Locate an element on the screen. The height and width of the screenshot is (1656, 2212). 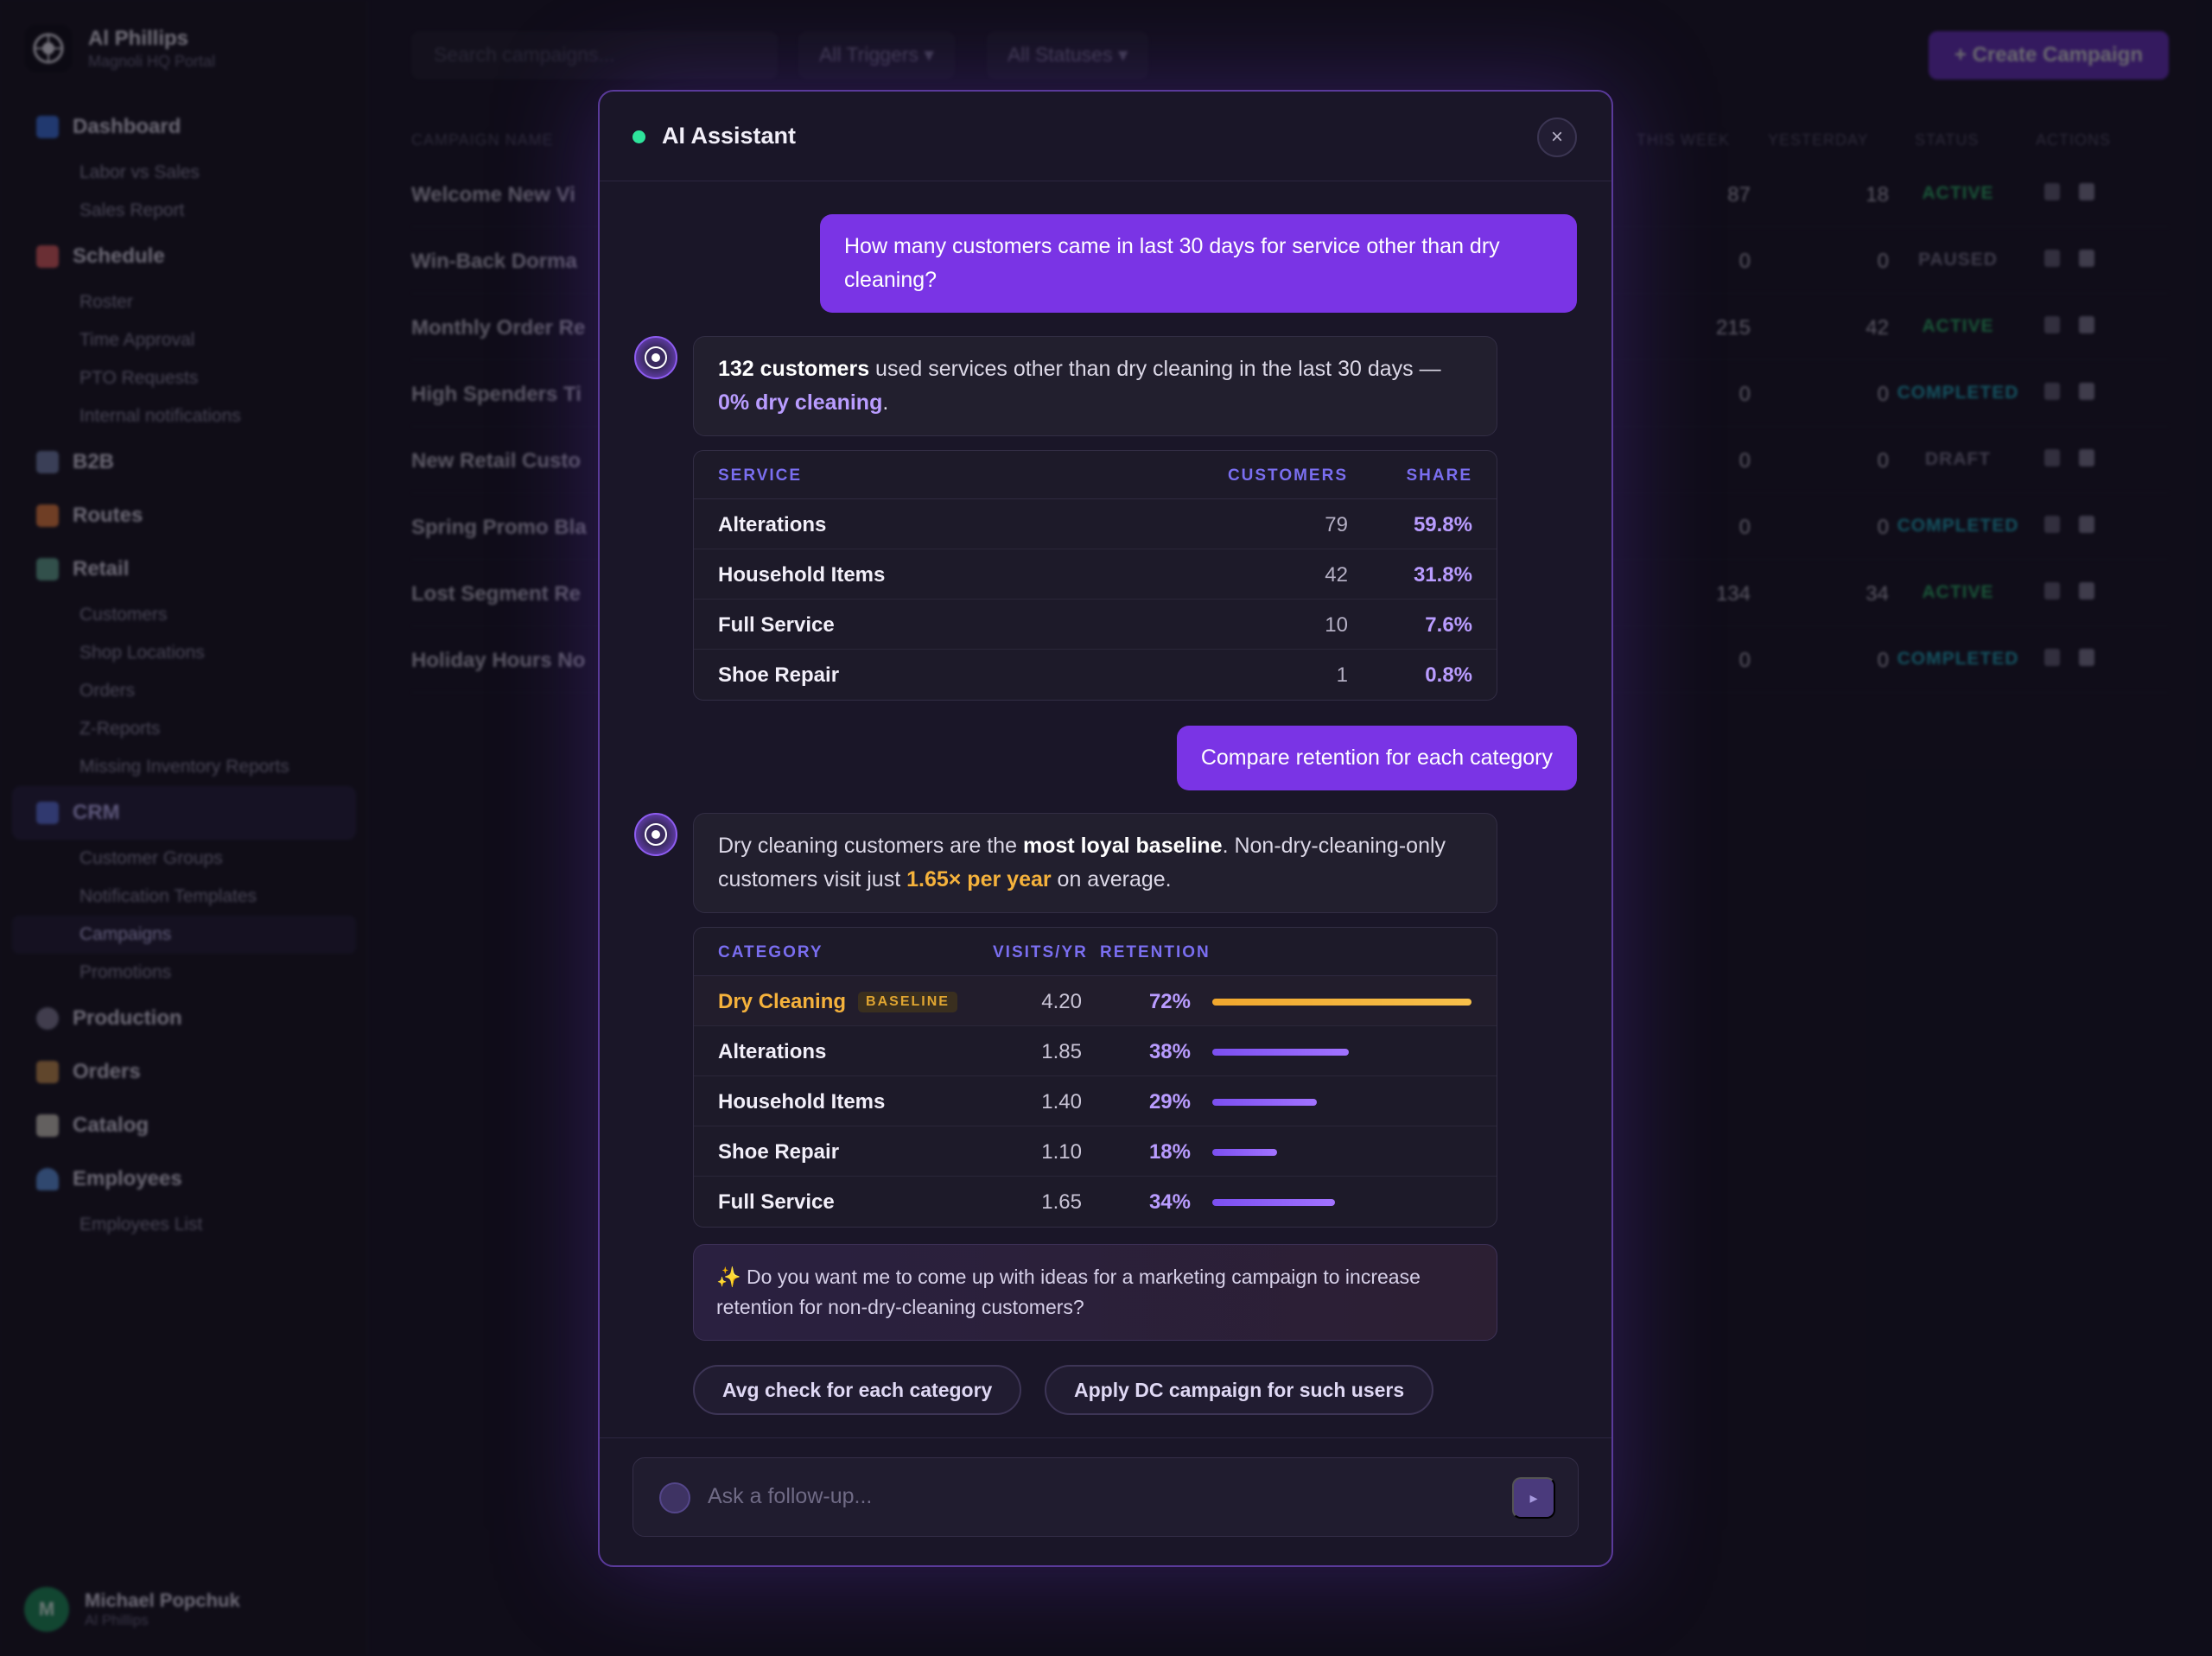
answer-end: on average. is located at coordinates (1111, 879).